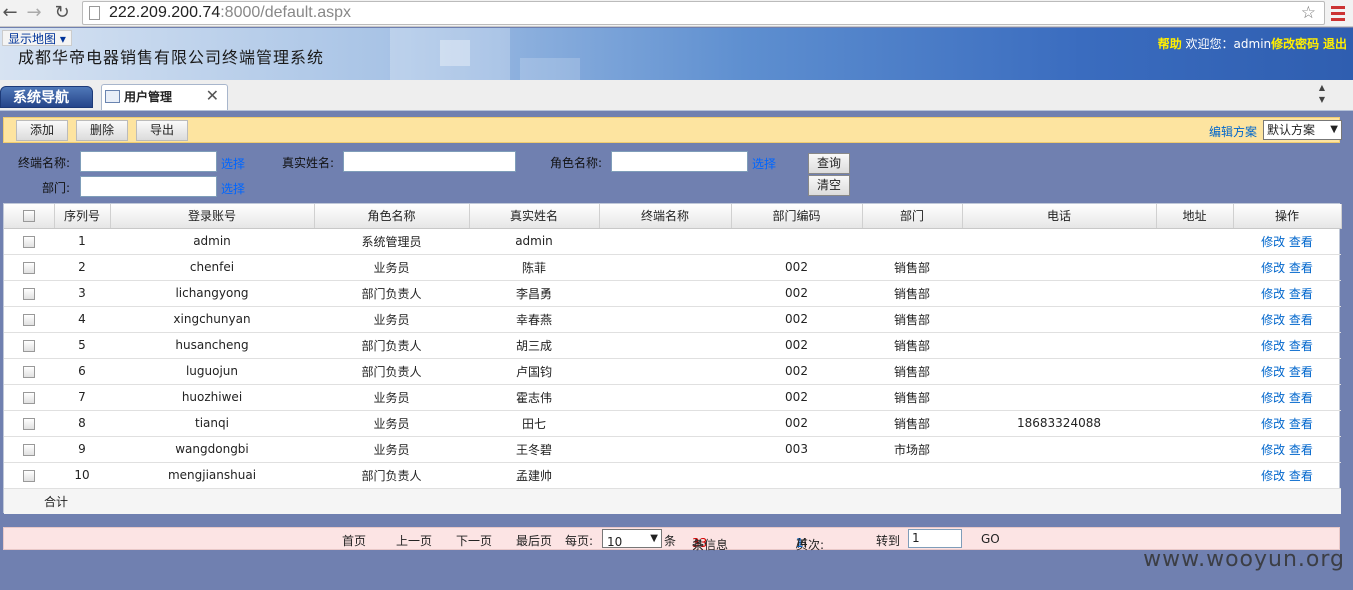  I want to click on column-header: 操作, so click(1287, 216).